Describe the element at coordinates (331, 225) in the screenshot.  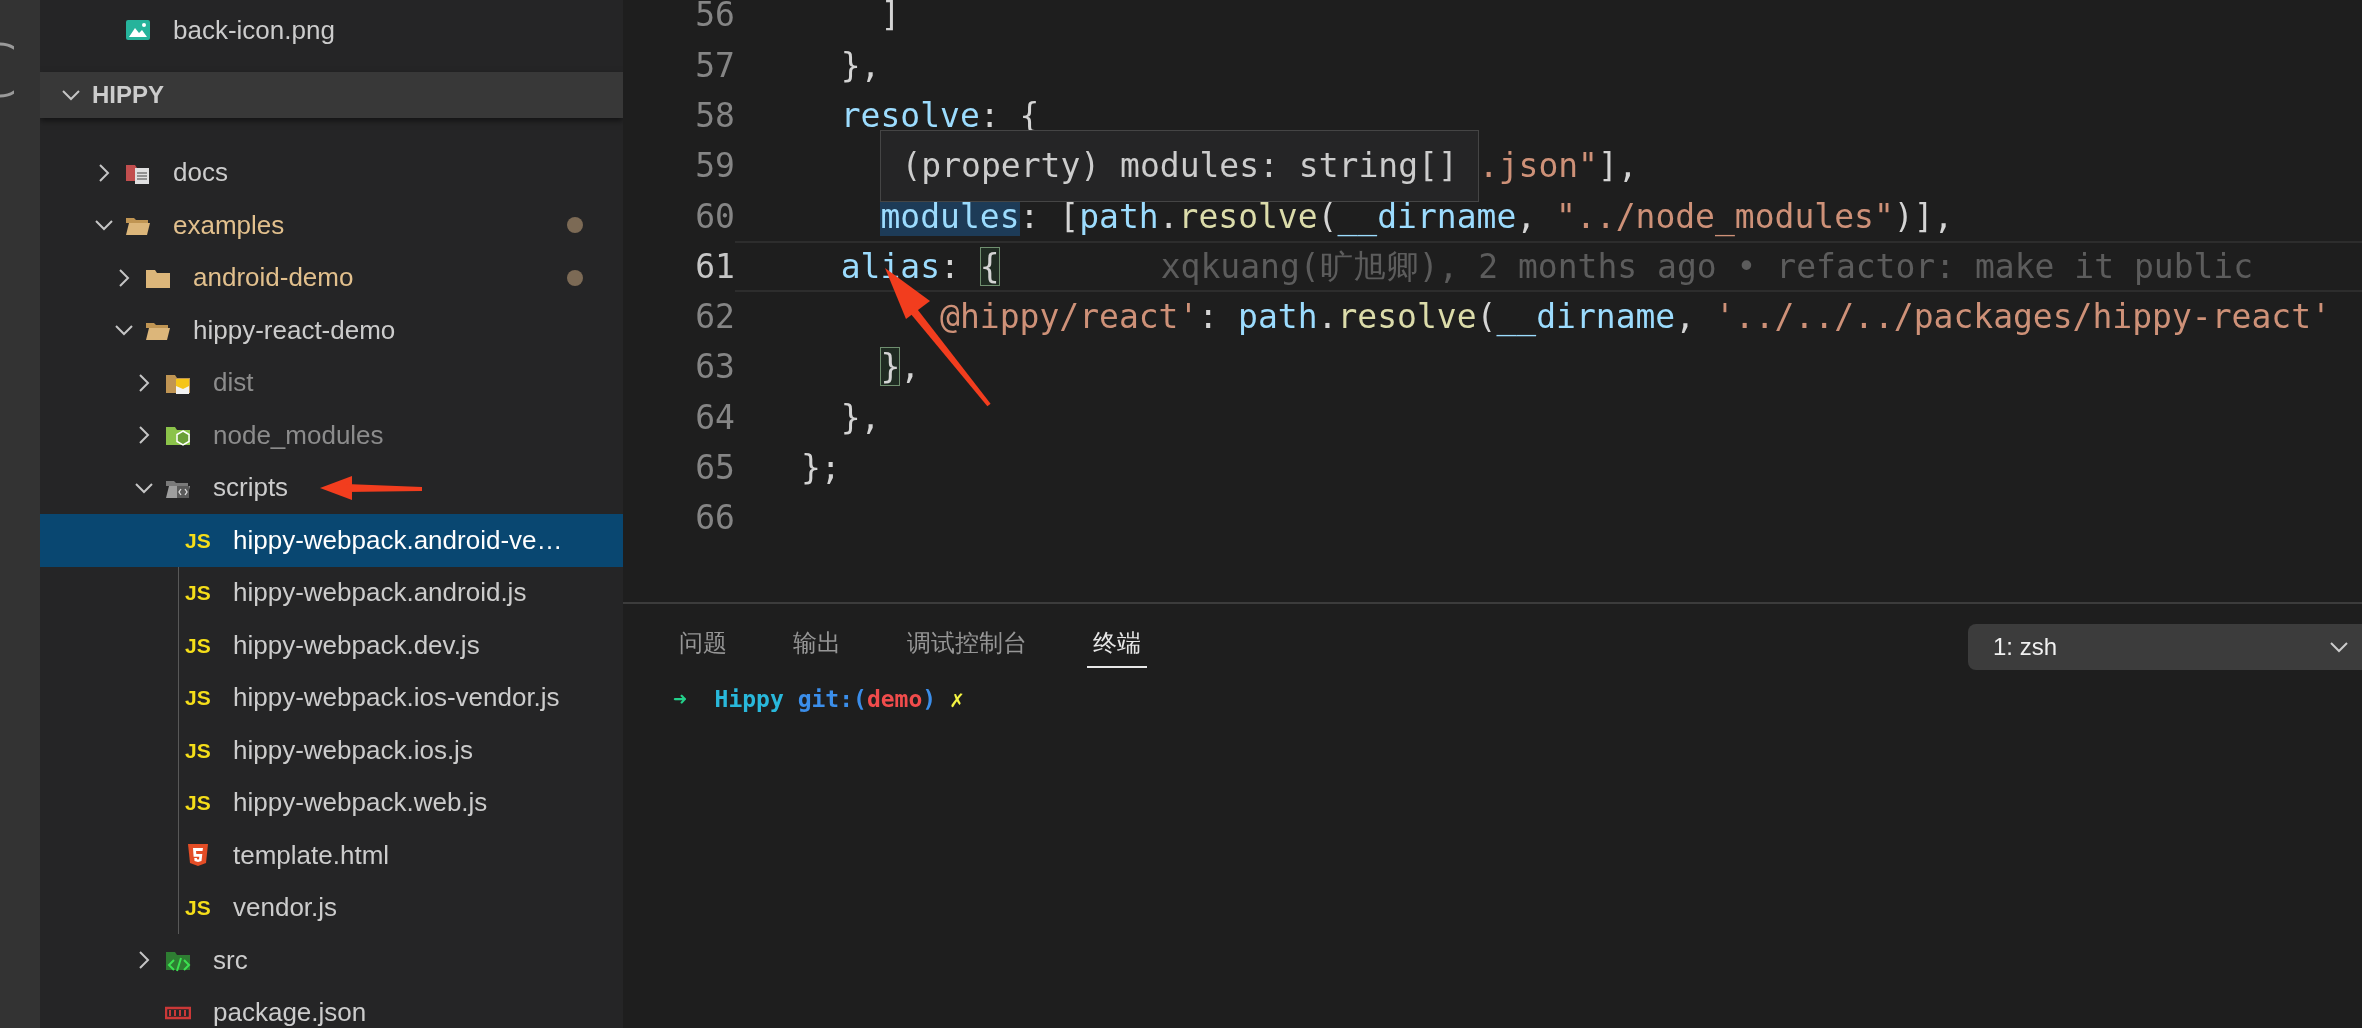
I see `tree-item: examples` at that location.